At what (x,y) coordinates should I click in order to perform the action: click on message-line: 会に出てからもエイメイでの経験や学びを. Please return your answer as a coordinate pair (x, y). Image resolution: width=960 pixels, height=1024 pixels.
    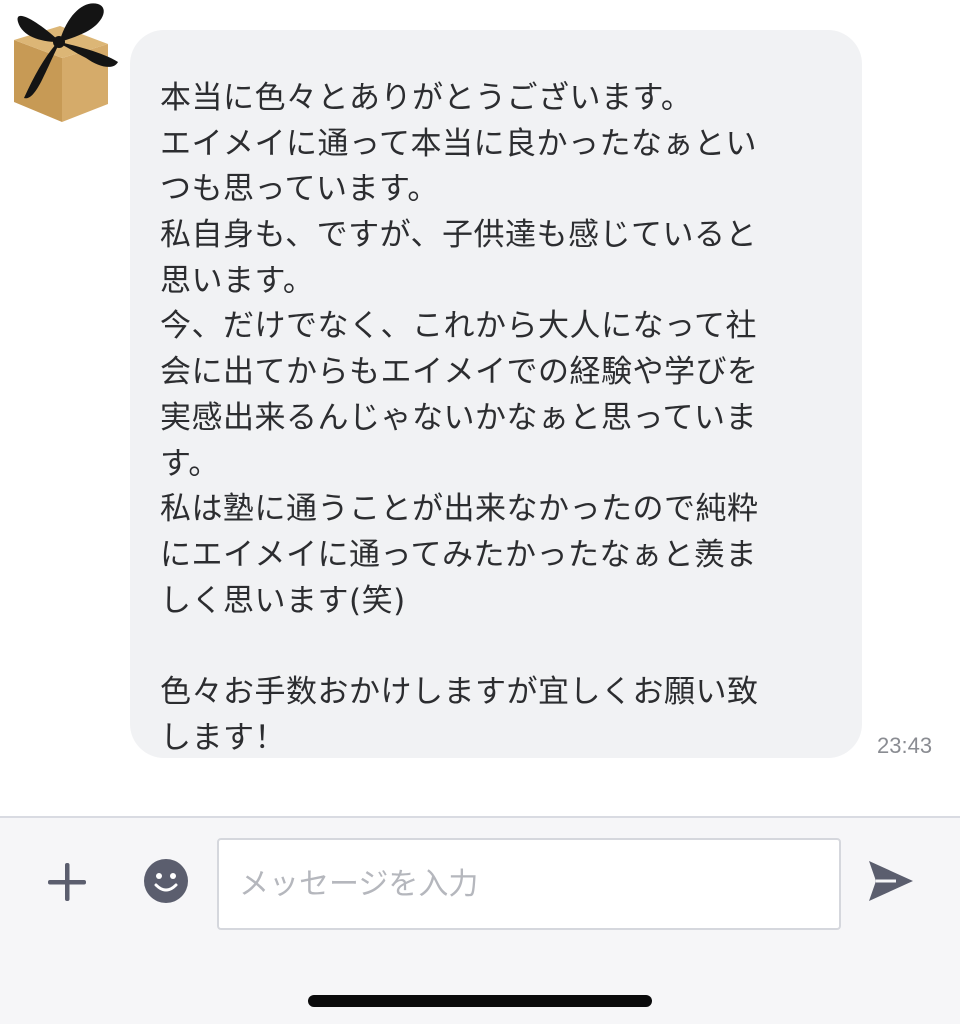
    Looking at the image, I should click on (459, 372).